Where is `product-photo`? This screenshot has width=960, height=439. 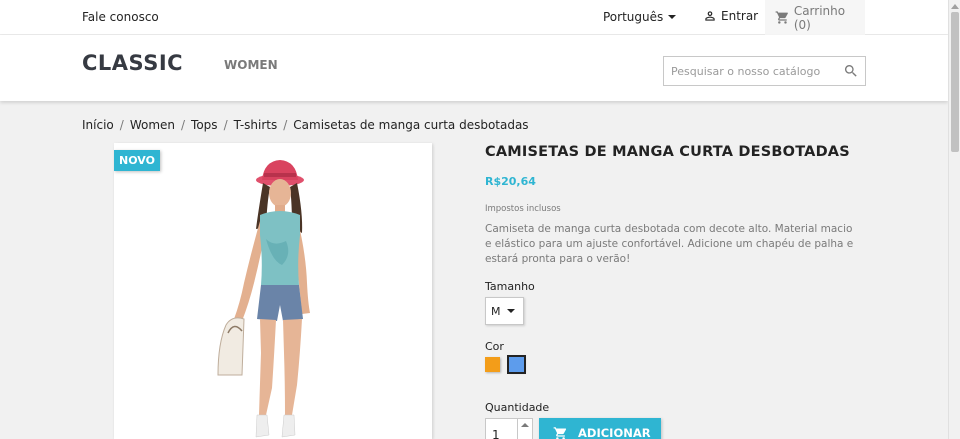 product-photo is located at coordinates (263, 299).